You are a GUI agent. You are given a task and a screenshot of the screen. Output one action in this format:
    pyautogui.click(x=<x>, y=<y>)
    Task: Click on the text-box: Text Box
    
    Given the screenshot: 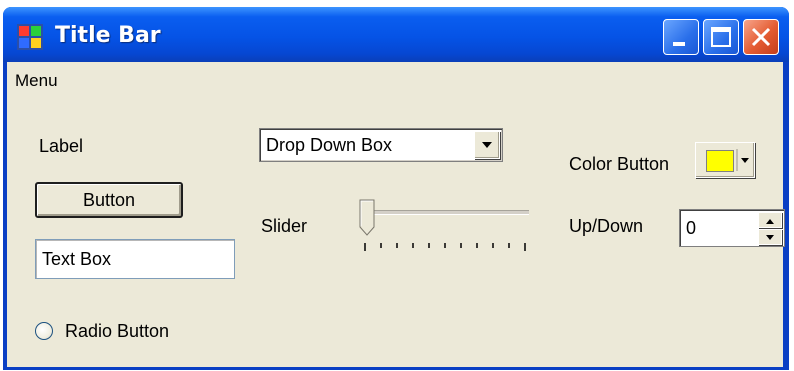 What is the action you would take?
    pyautogui.click(x=135, y=259)
    